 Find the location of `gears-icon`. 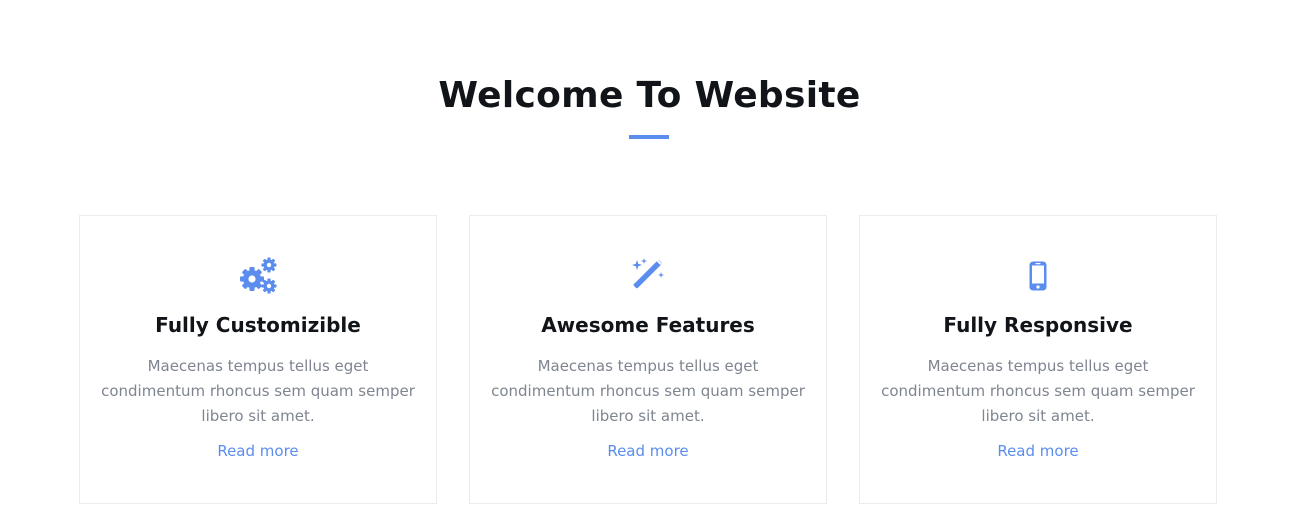

gears-icon is located at coordinates (258, 276).